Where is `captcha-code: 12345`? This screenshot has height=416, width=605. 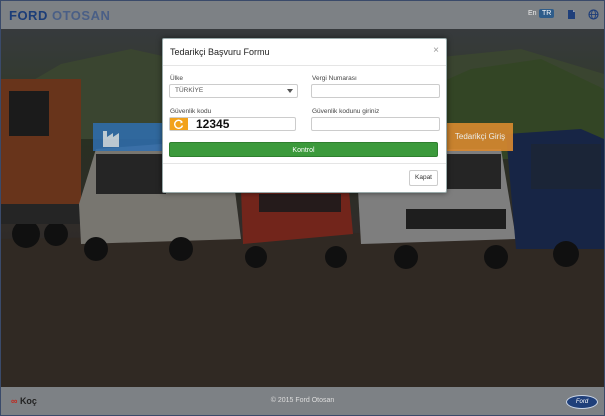 captcha-code: 12345 is located at coordinates (213, 124).